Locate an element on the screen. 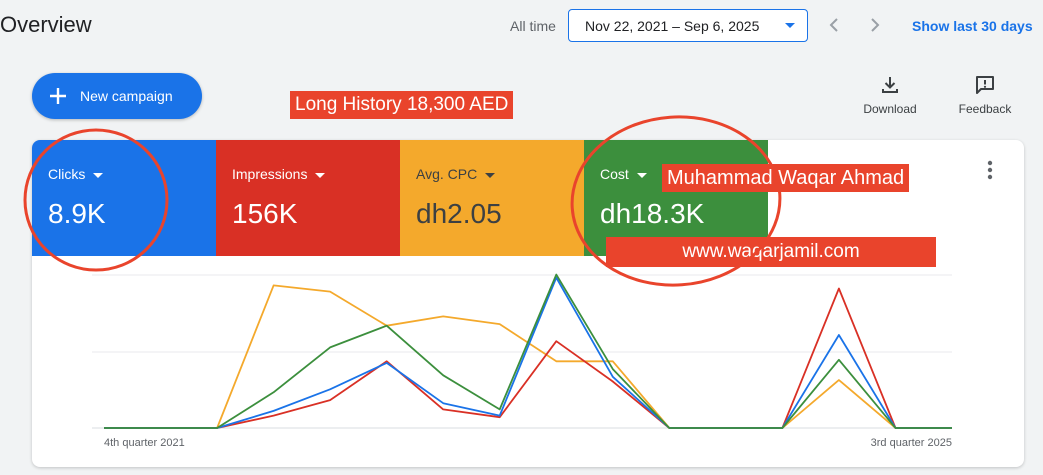  x-axis-start-label: 4th quarter 2021 is located at coordinates (144, 443).